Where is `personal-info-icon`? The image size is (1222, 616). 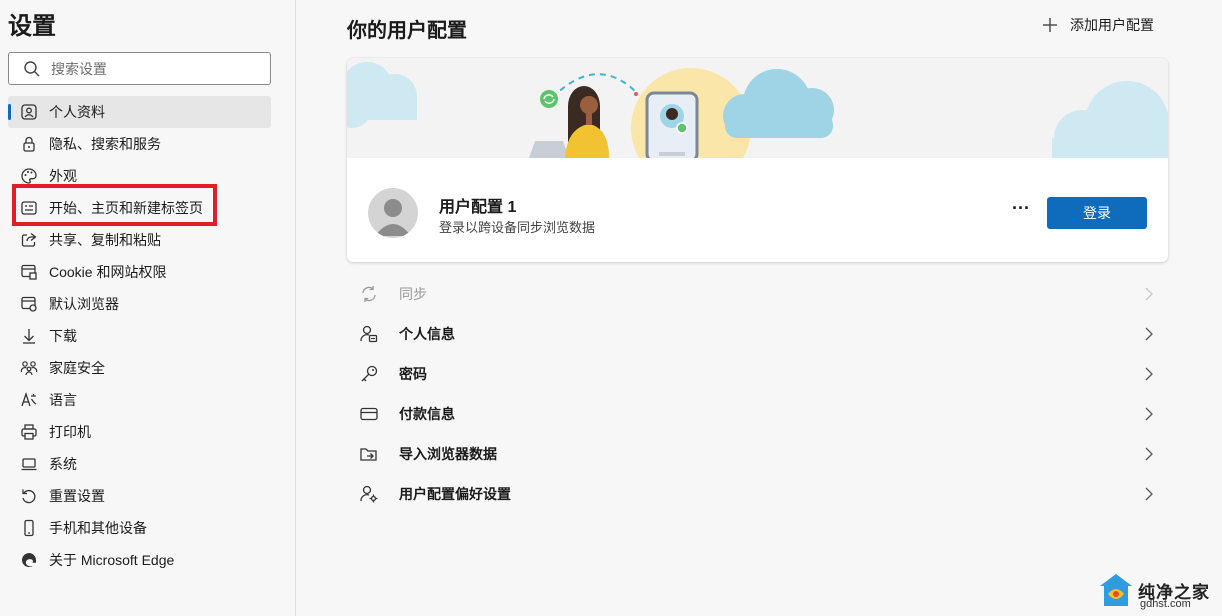 personal-info-icon is located at coordinates (369, 334).